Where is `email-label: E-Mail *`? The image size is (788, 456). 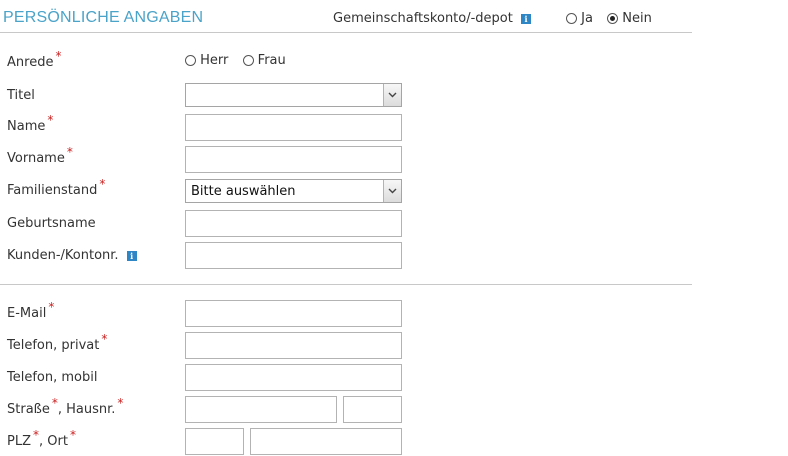 email-label: E-Mail * is located at coordinates (30, 310).